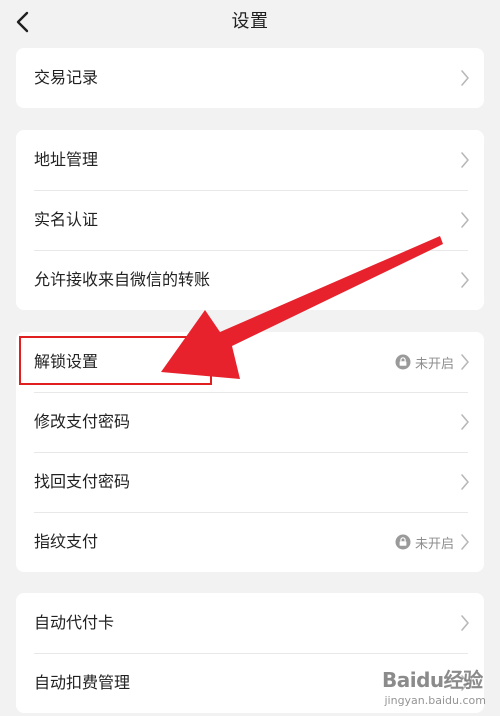 This screenshot has width=500, height=716. What do you see at coordinates (250, 280) in the screenshot?
I see `settings-item-allow-wechat-transfer: 允许接收来自微信的转账` at bounding box center [250, 280].